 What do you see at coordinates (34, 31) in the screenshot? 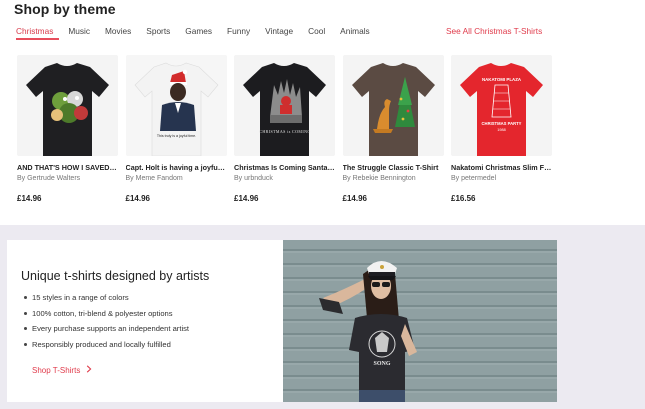
I see `tab-christmas: Christmas` at bounding box center [34, 31].